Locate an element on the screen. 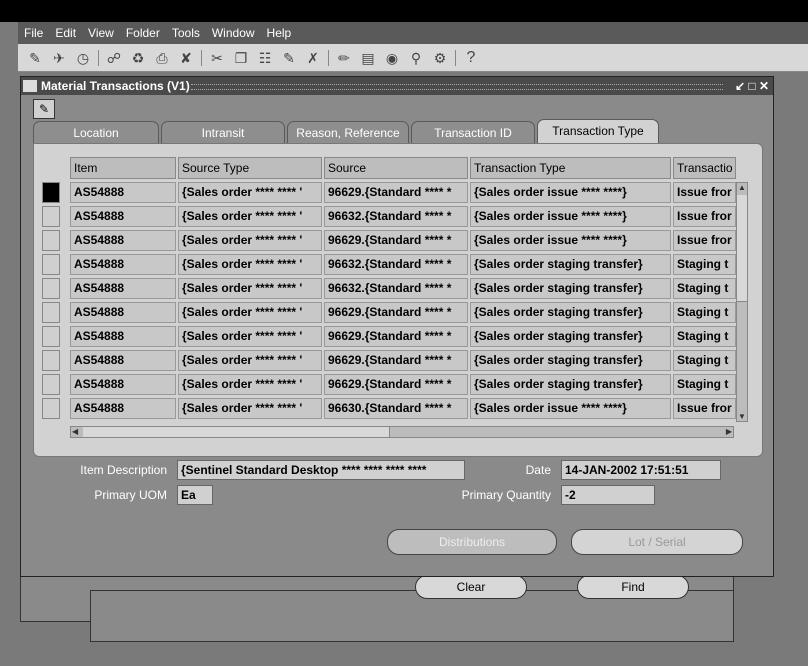  scroll-right-icon: ▶ is located at coordinates (729, 431).